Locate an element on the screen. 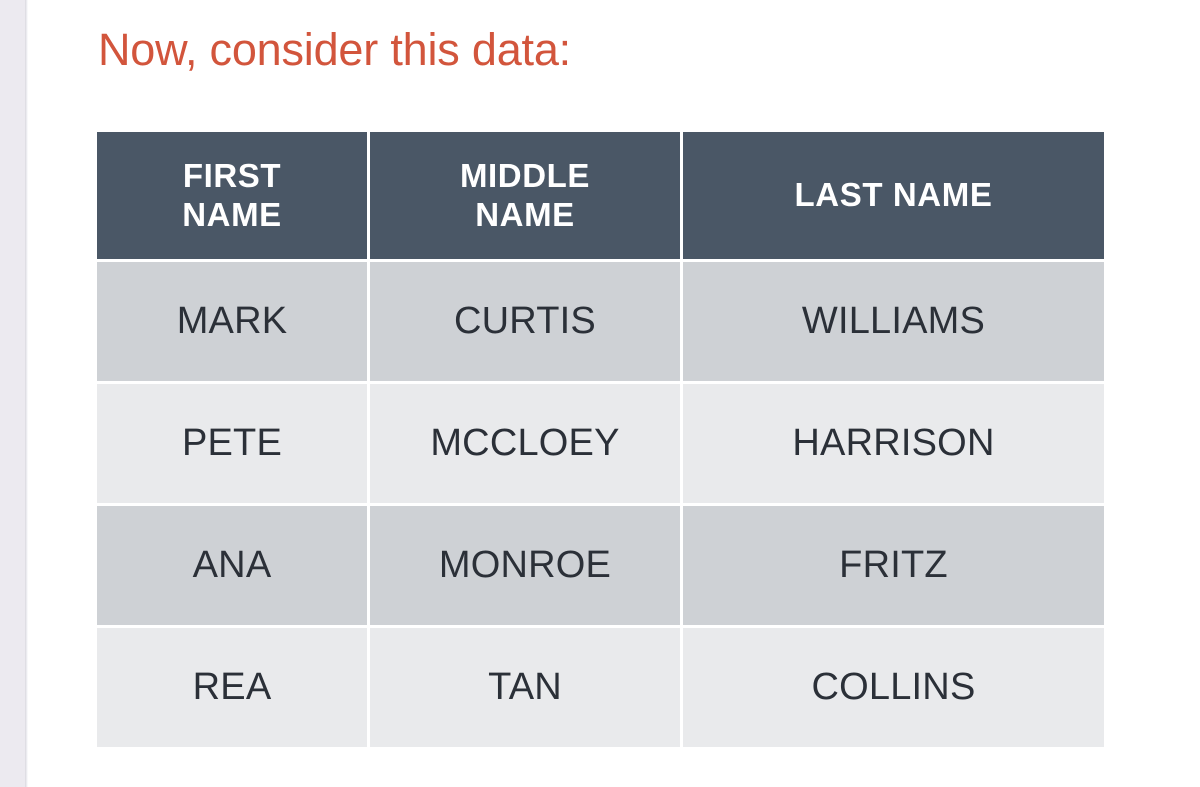 Image resolution: width=1200 pixels, height=787 pixels. column-header-middle-name-line1: MIDDLE is located at coordinates (525, 175).